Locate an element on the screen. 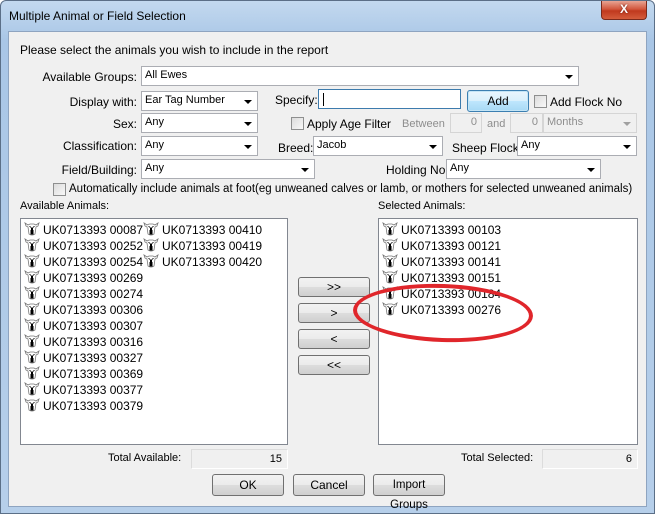  list-item: UK0713393 00420 is located at coordinates (202, 262).